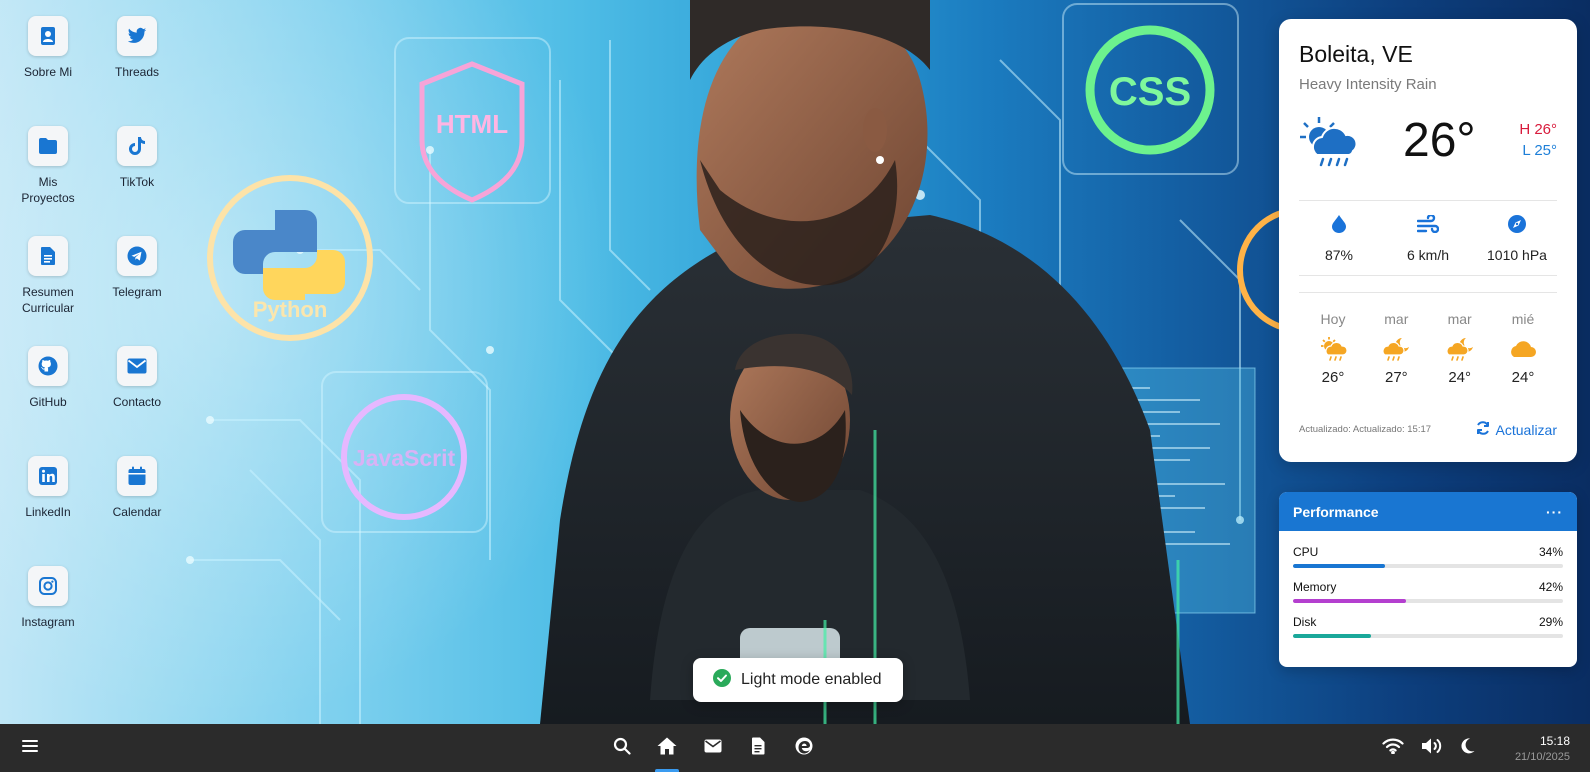 This screenshot has width=1590, height=772. What do you see at coordinates (137, 402) in the screenshot?
I see `desktop-icon-label: Contacto` at bounding box center [137, 402].